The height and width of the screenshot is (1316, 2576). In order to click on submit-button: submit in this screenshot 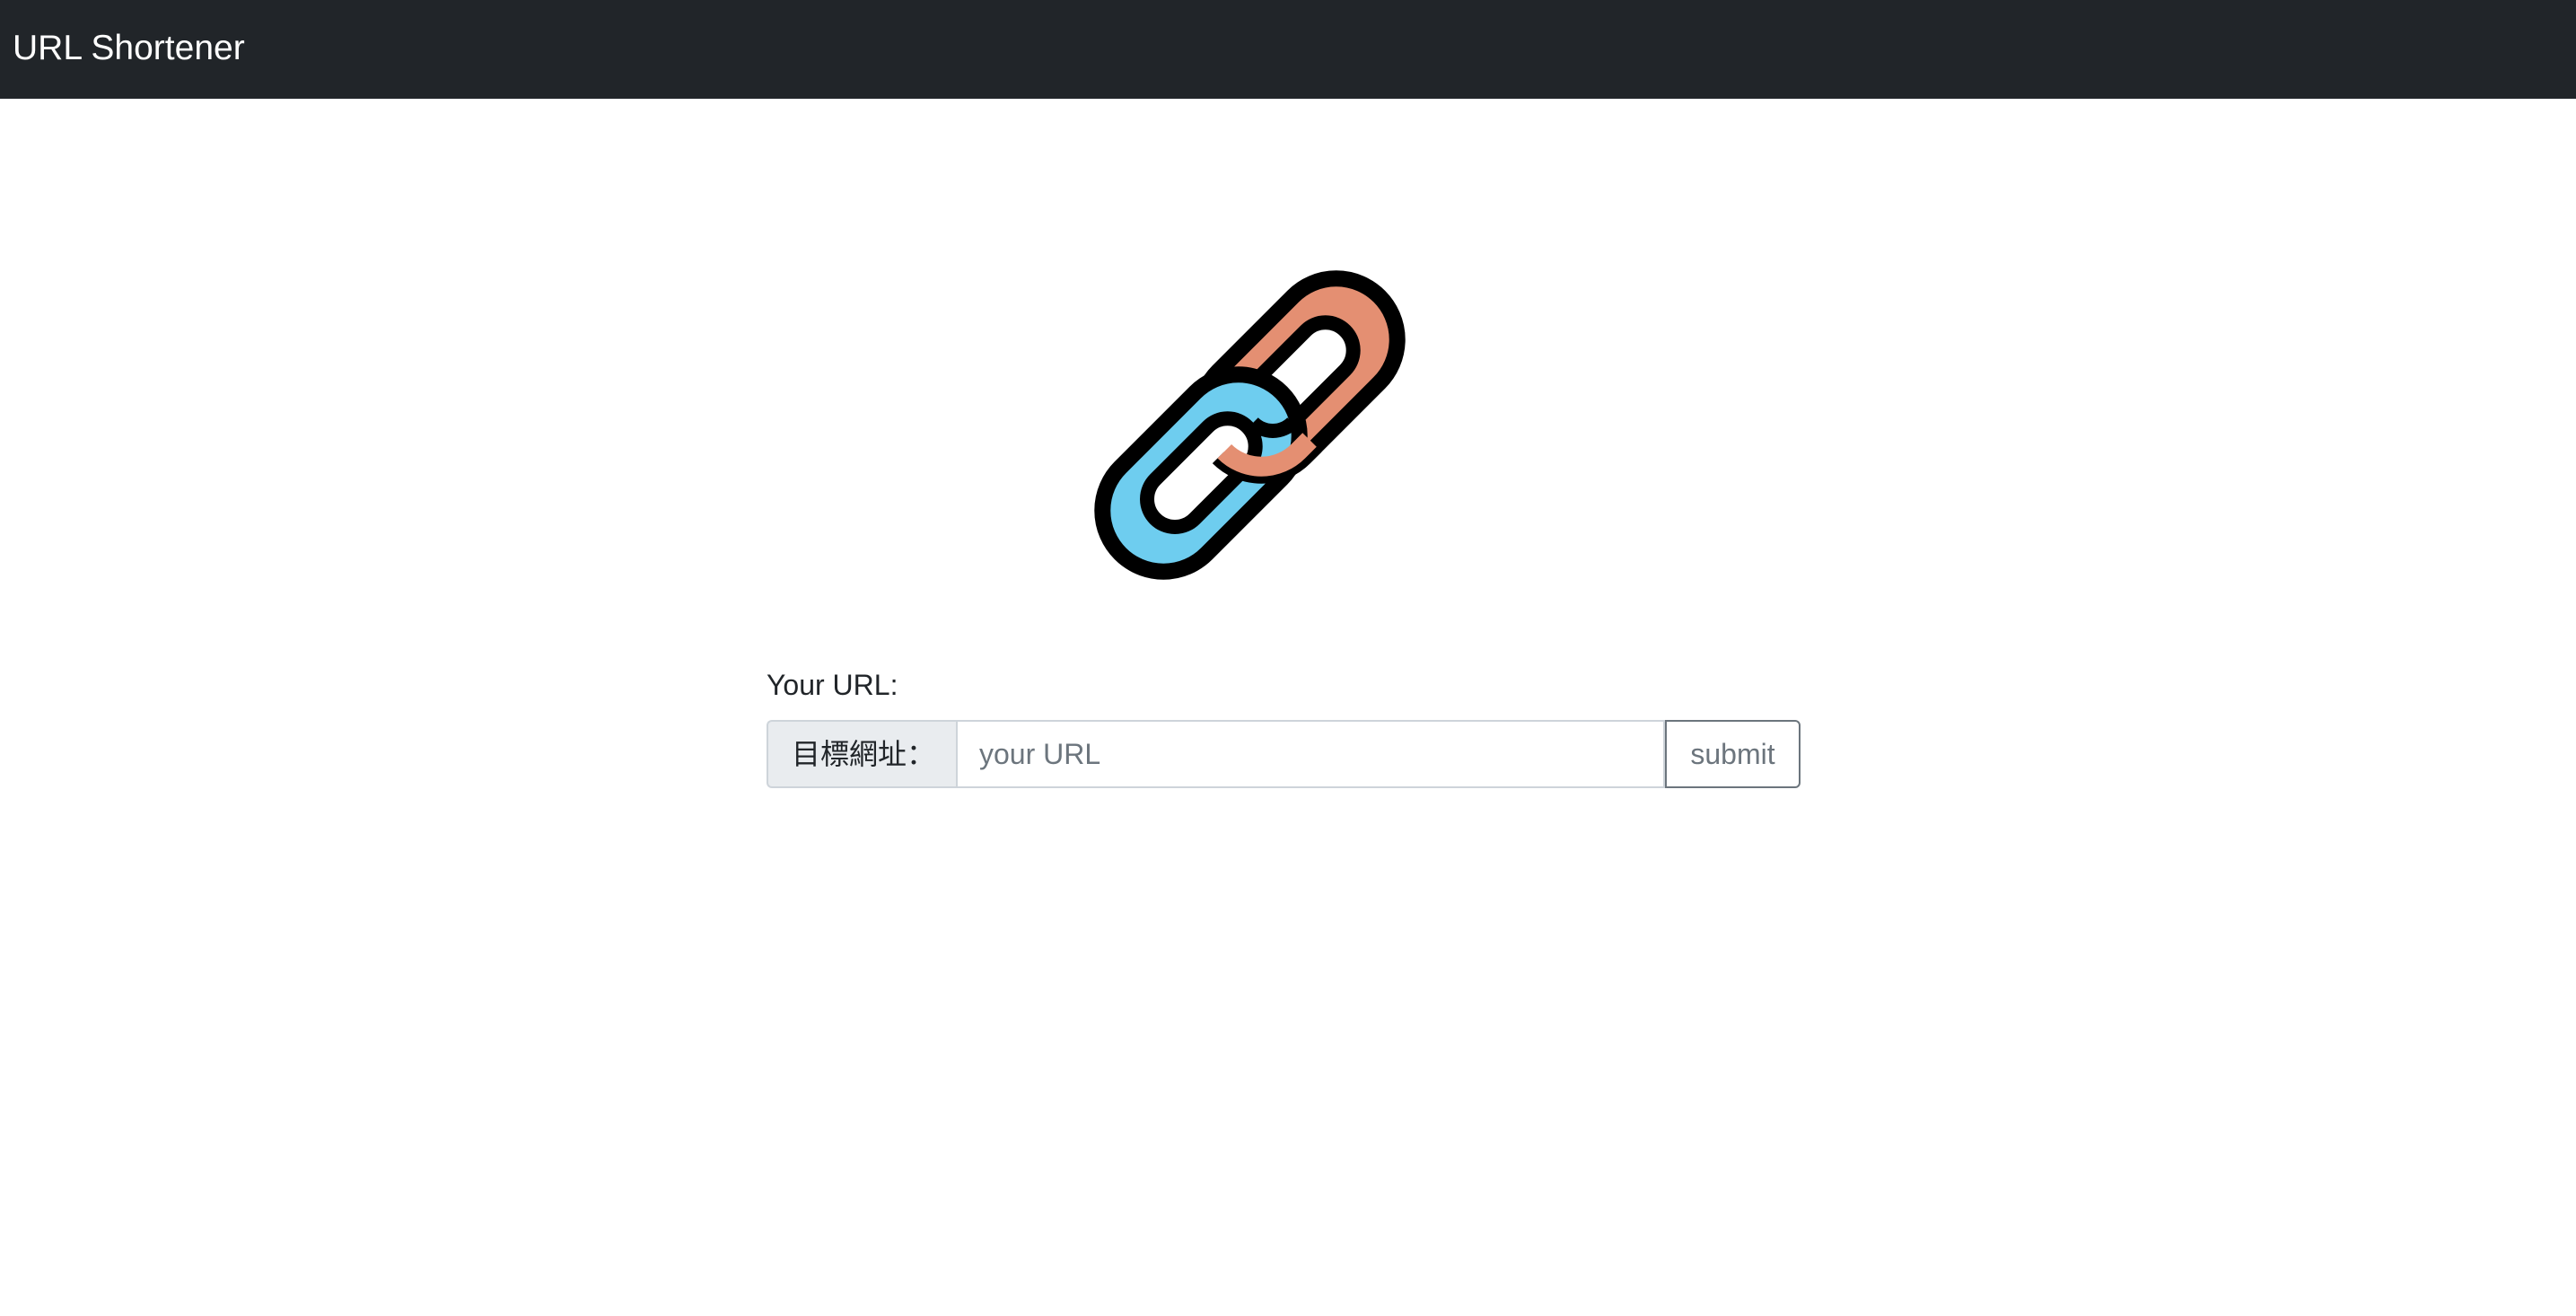, I will do `click(1733, 754)`.